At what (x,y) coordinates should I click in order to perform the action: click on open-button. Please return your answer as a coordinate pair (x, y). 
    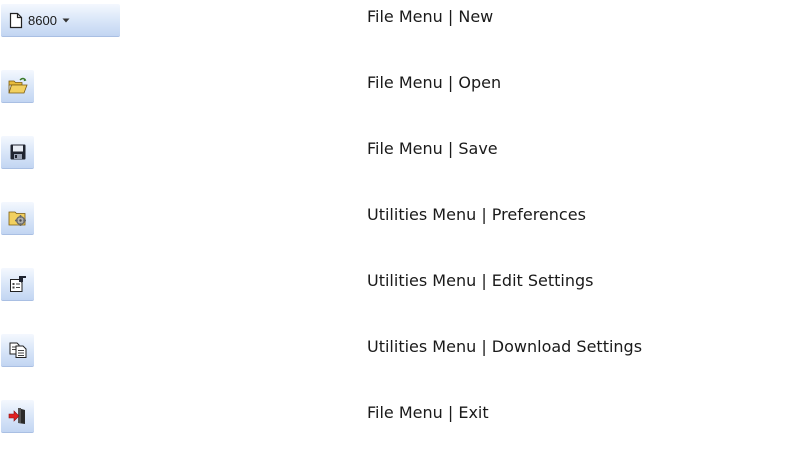
    Looking at the image, I should click on (17, 86).